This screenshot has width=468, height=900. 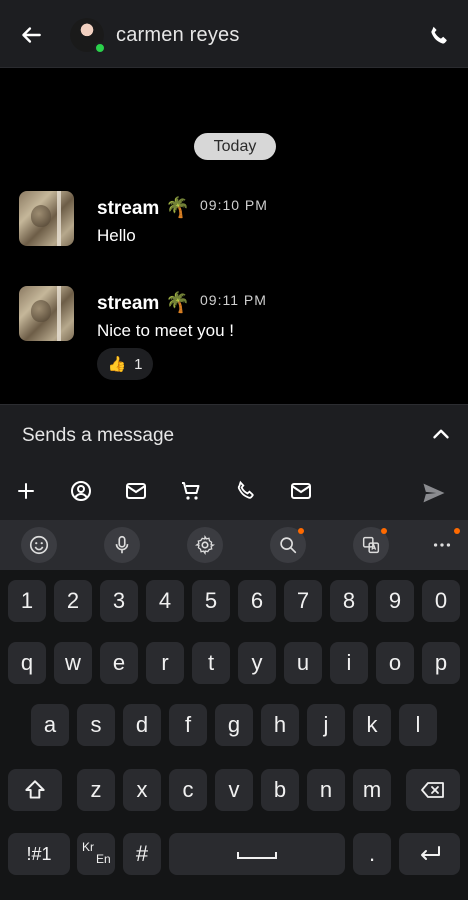 What do you see at coordinates (39, 854) in the screenshot?
I see `symbols-key: !#1` at bounding box center [39, 854].